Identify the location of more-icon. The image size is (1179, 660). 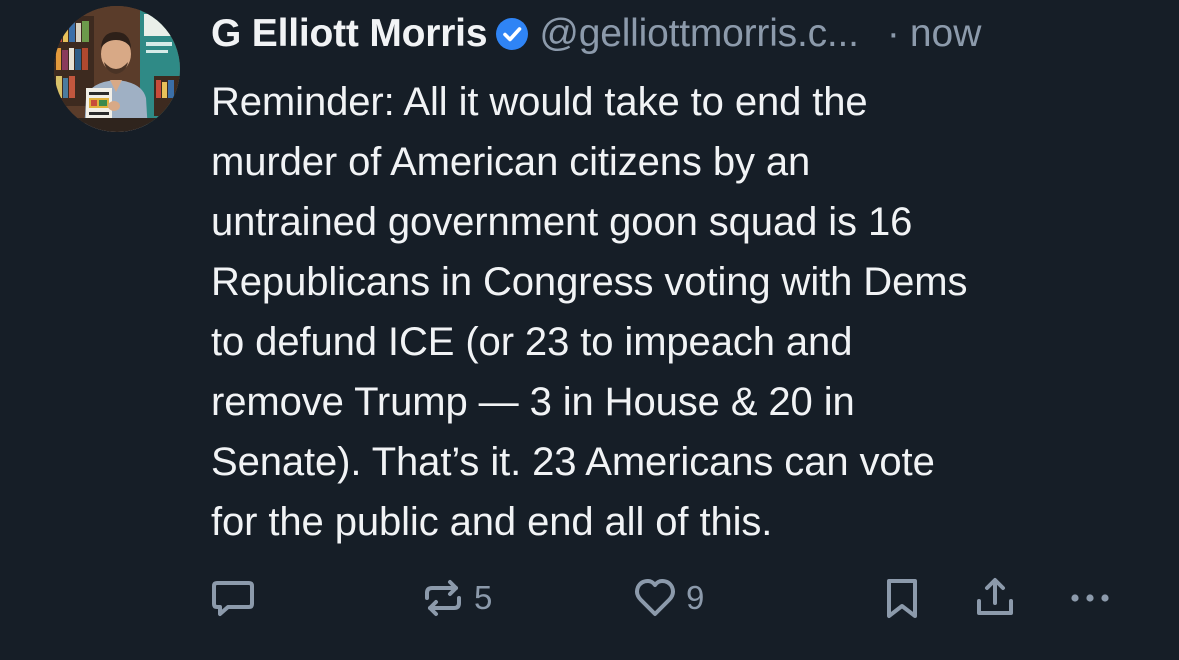
(1090, 598).